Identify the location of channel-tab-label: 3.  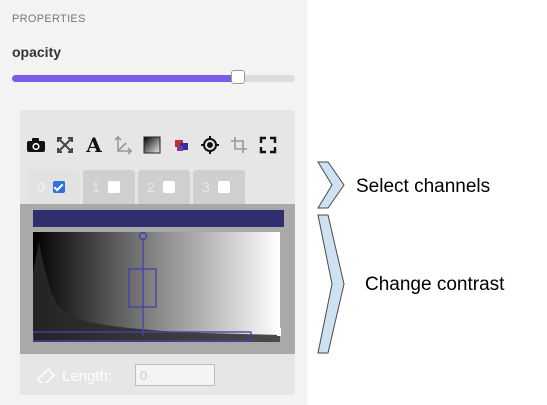
(206, 187).